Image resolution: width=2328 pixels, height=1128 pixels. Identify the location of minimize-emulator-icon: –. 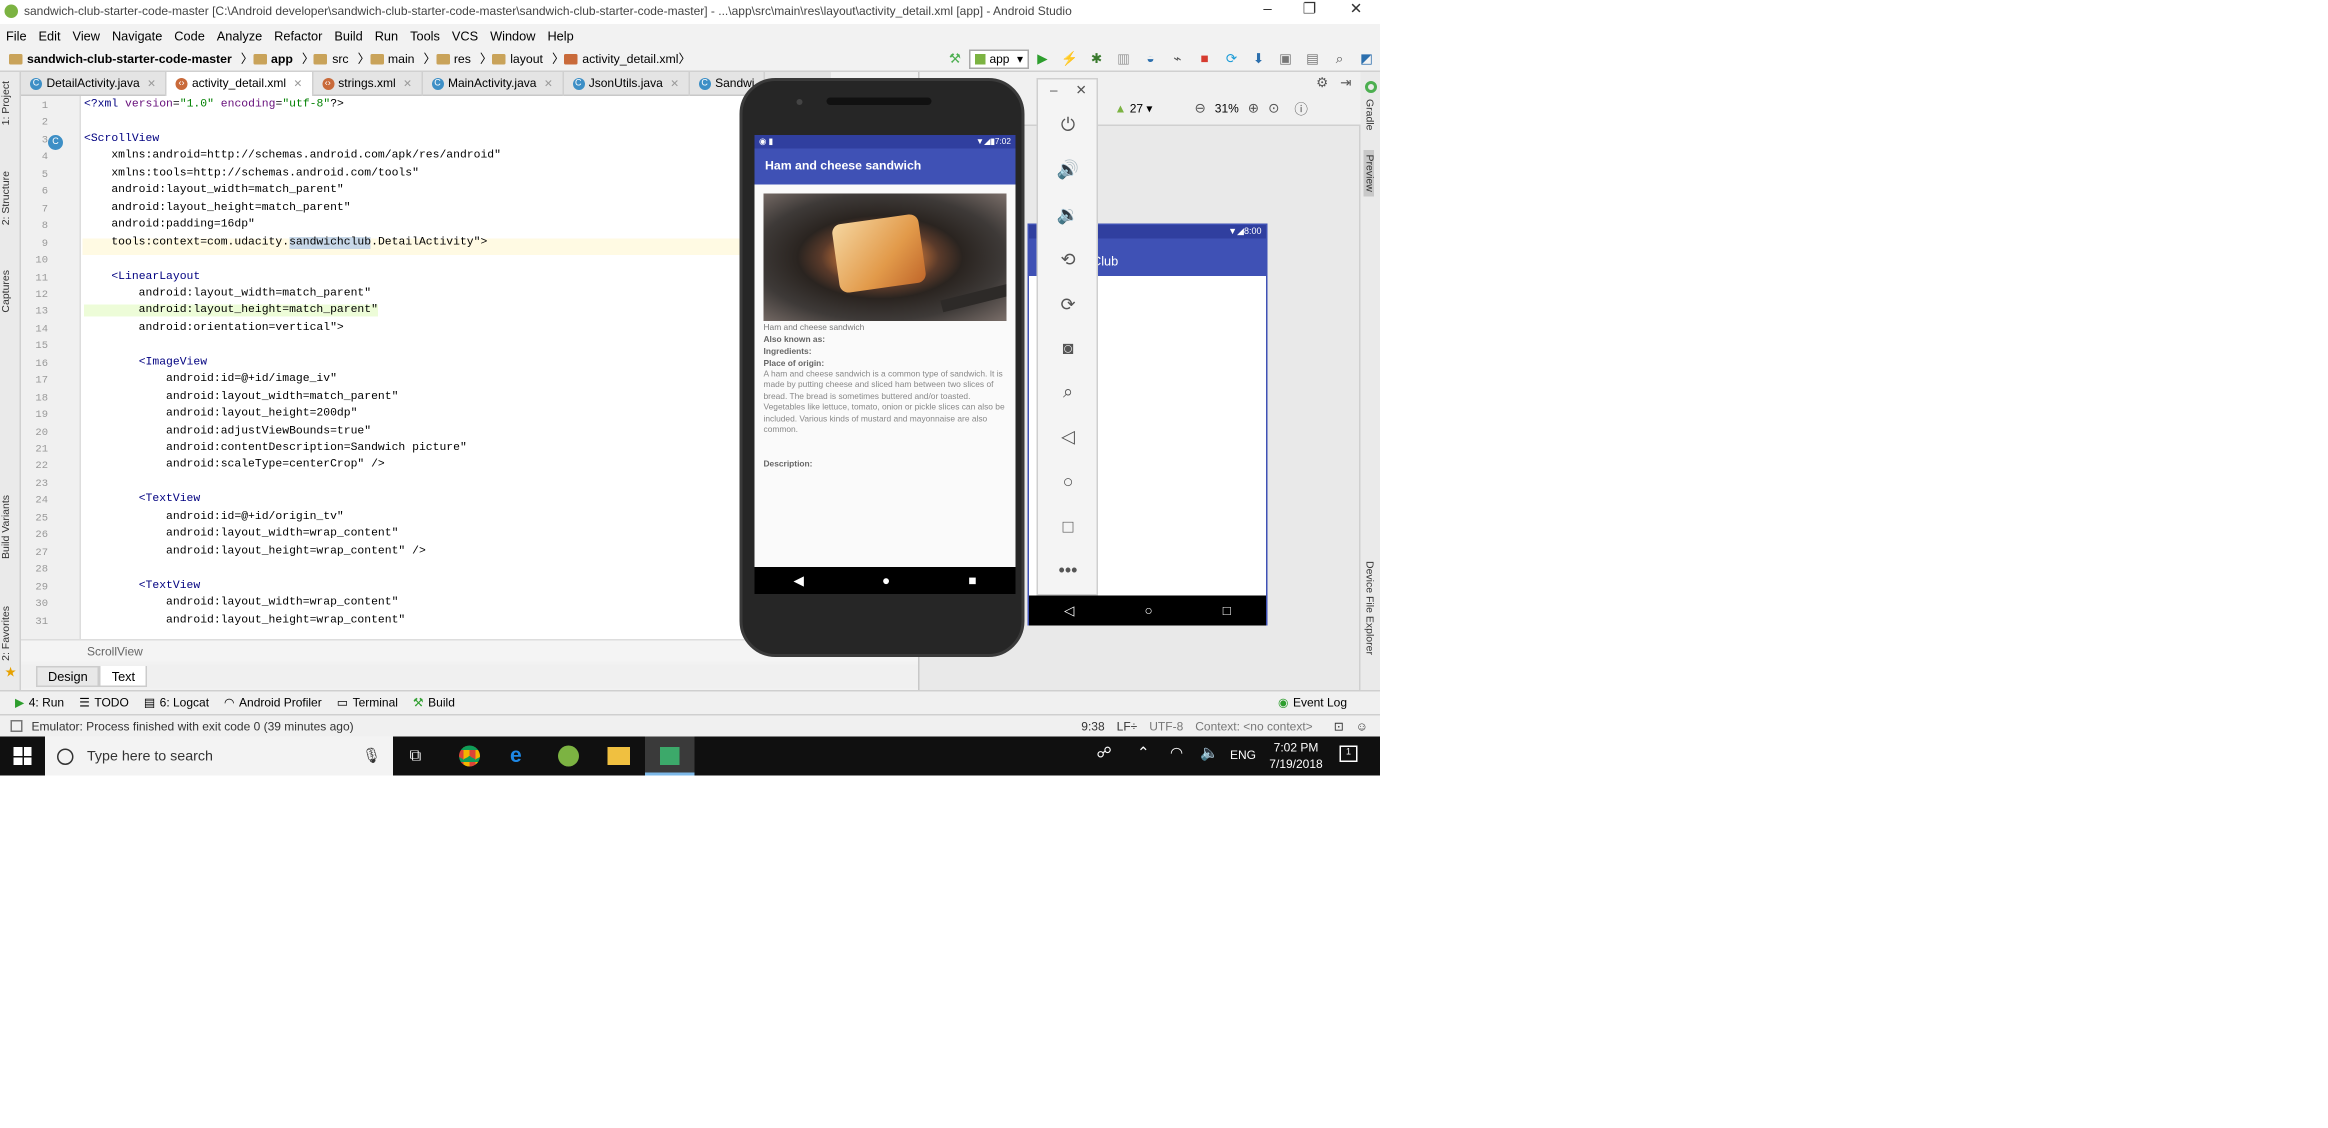
(1054, 90).